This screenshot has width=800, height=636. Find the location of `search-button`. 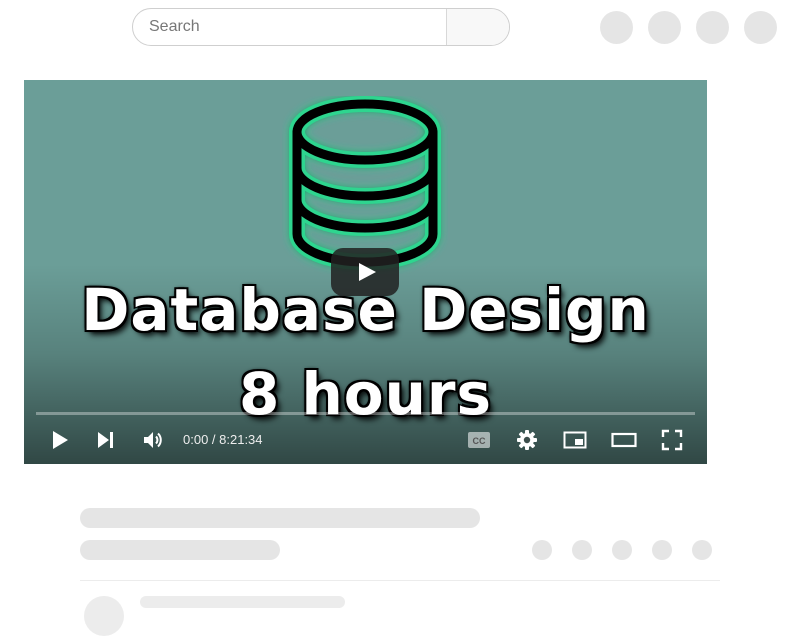

search-button is located at coordinates (477, 27).